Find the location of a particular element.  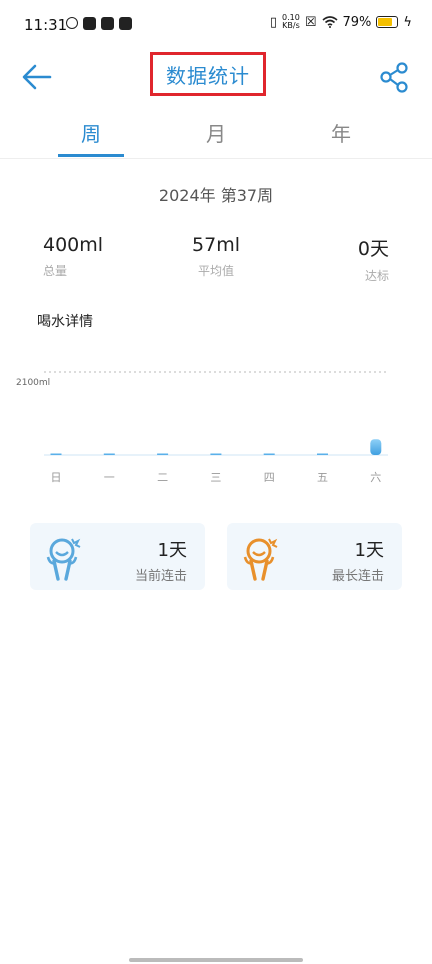

status-time: 11:31 is located at coordinates (46, 25).